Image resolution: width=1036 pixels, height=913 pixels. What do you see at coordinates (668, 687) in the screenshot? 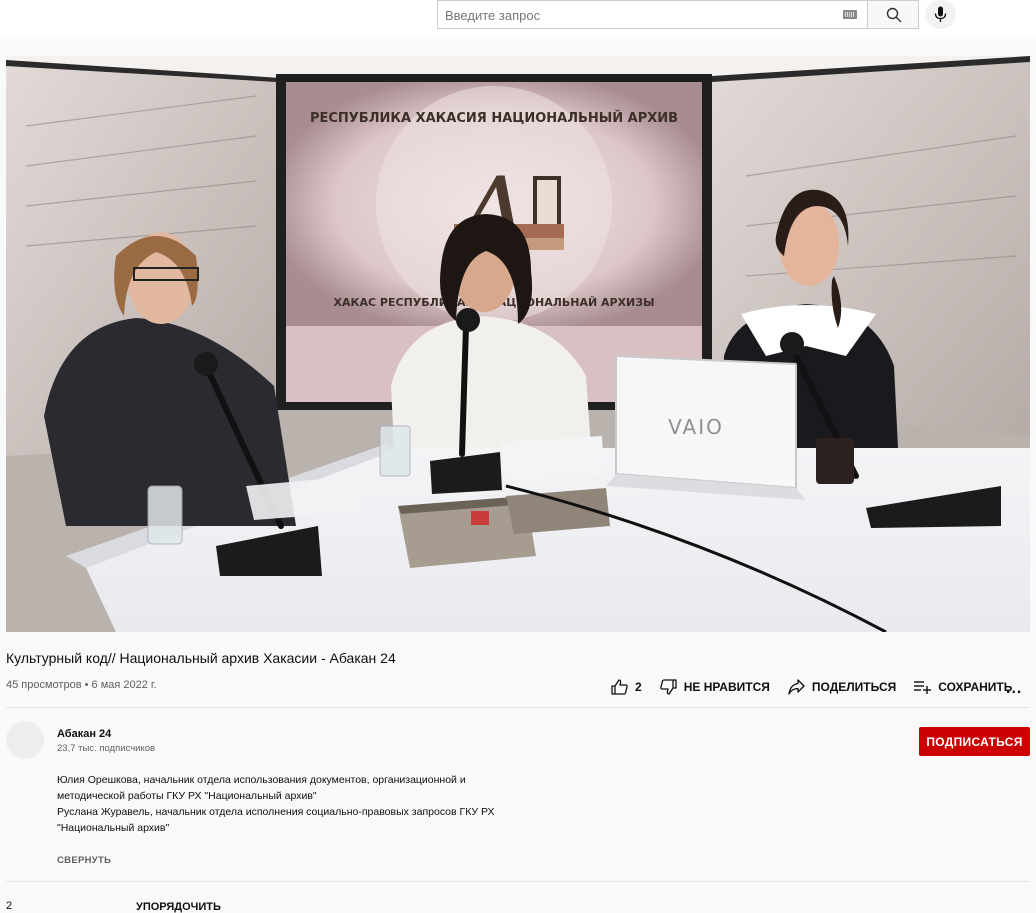
I see `thumbs-down-icon` at bounding box center [668, 687].